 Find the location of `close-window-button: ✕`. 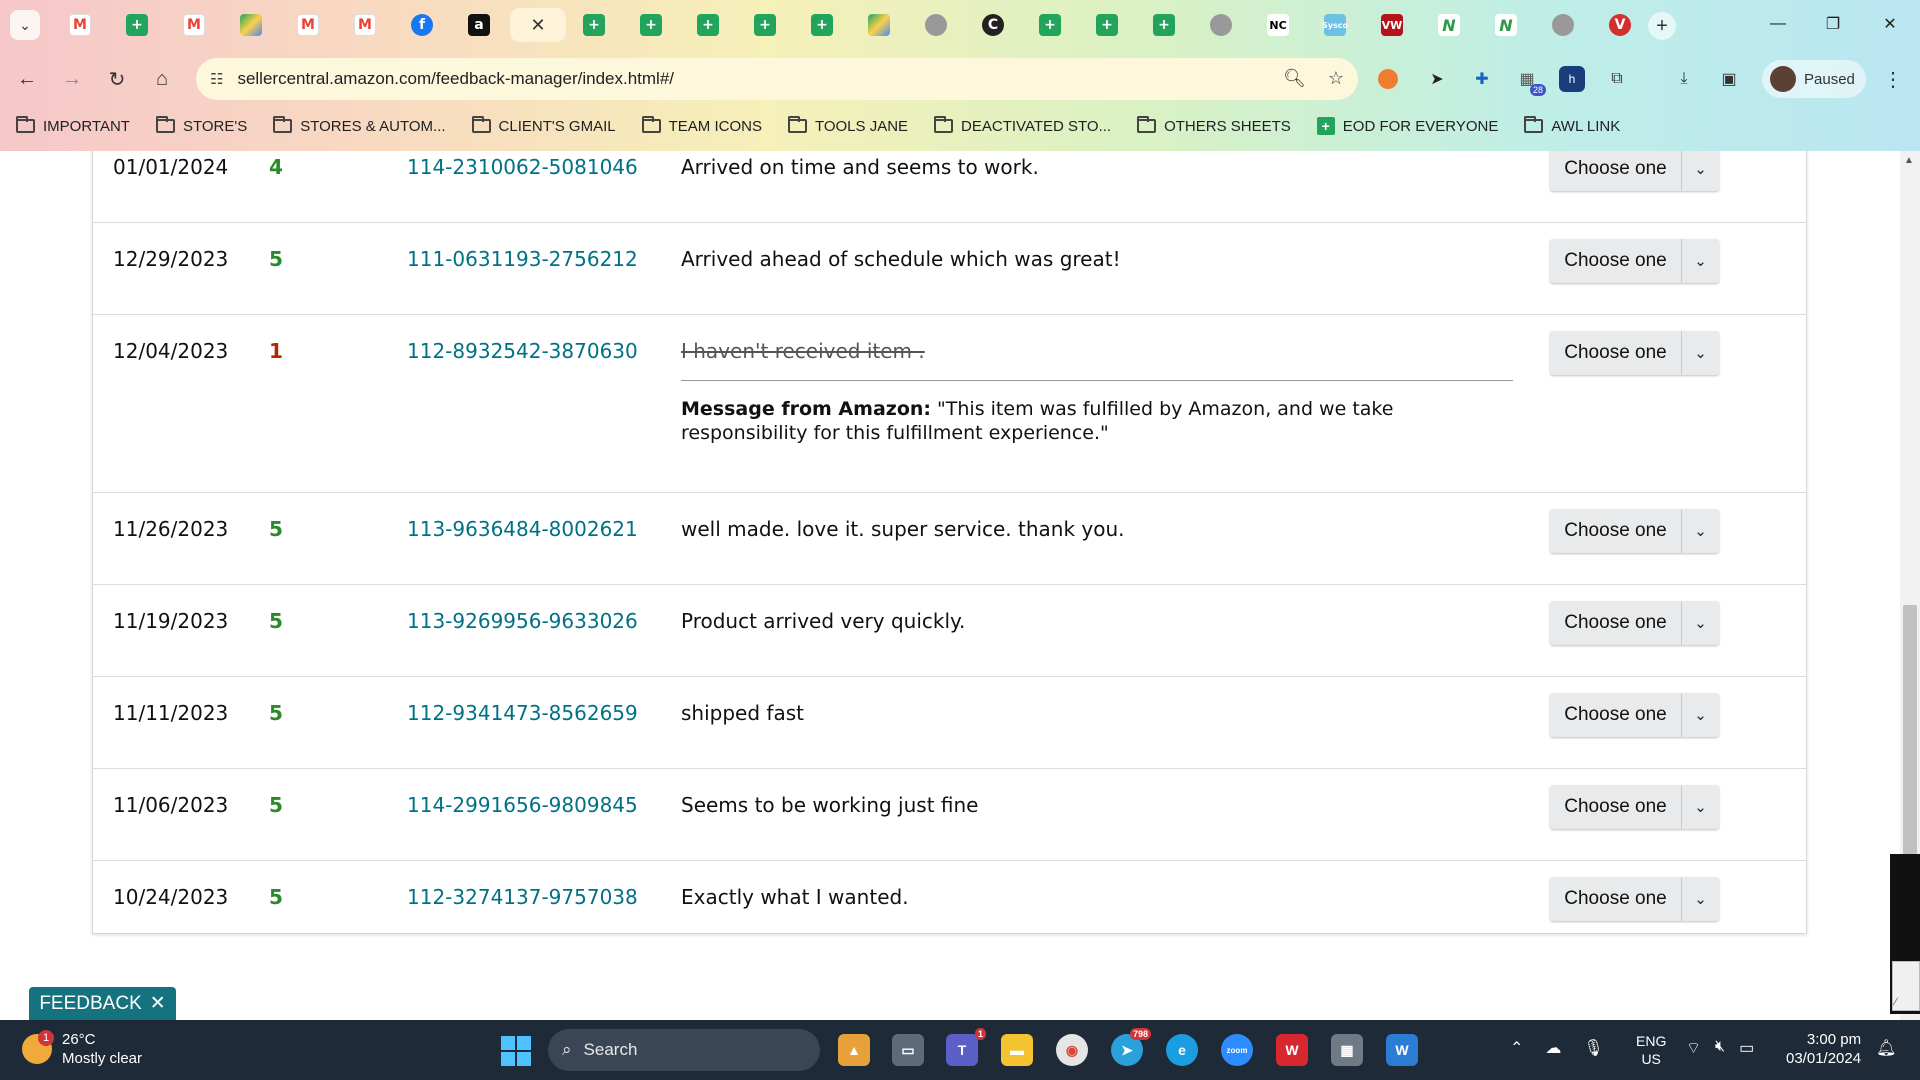

close-window-button: ✕ is located at coordinates (1890, 24).